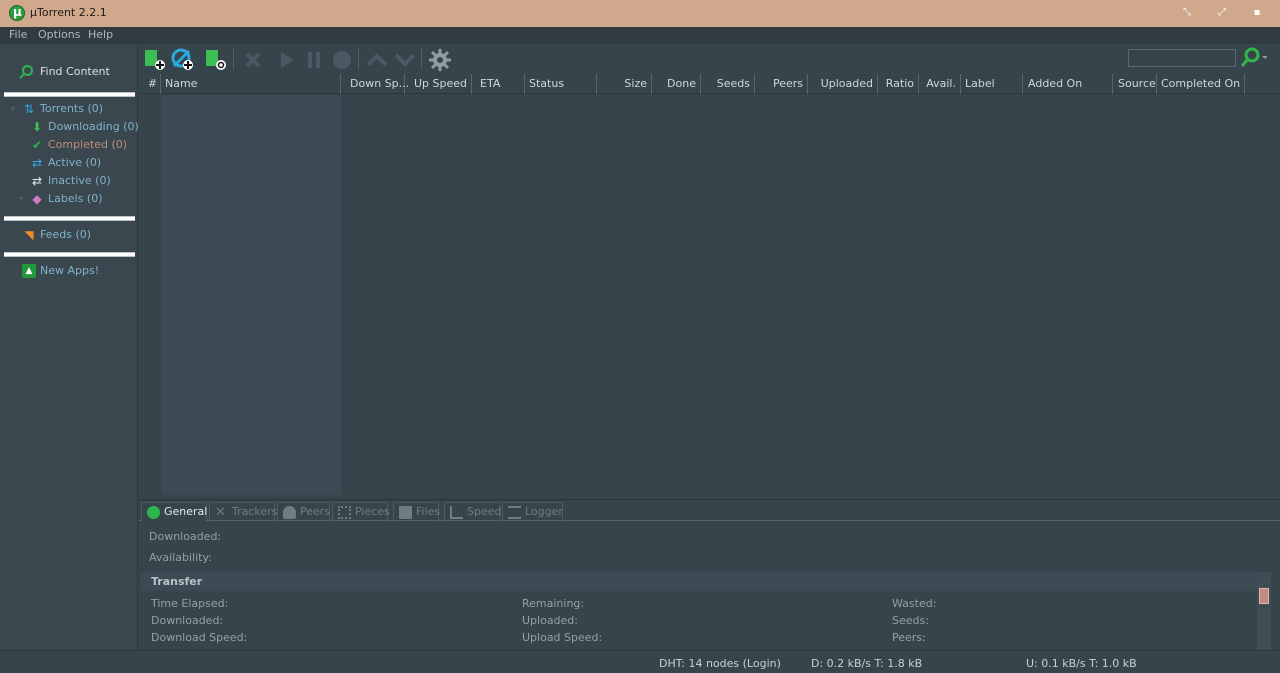  I want to click on col-uploaded: Uploaded, so click(843, 84).